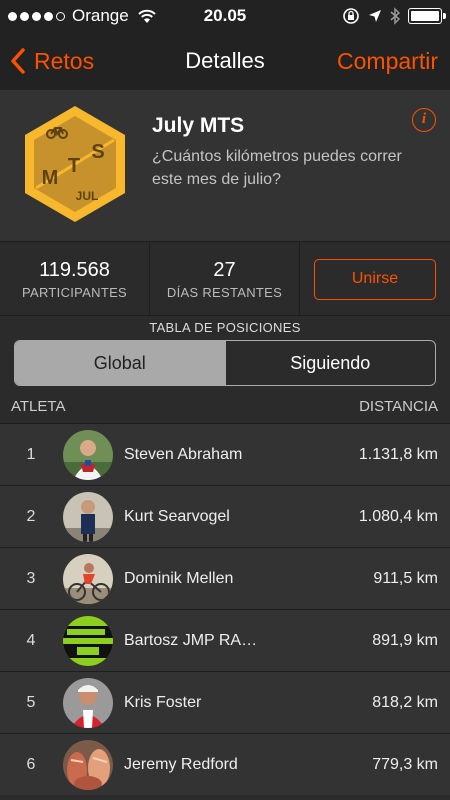  I want to click on location-arrow-icon, so click(375, 16).